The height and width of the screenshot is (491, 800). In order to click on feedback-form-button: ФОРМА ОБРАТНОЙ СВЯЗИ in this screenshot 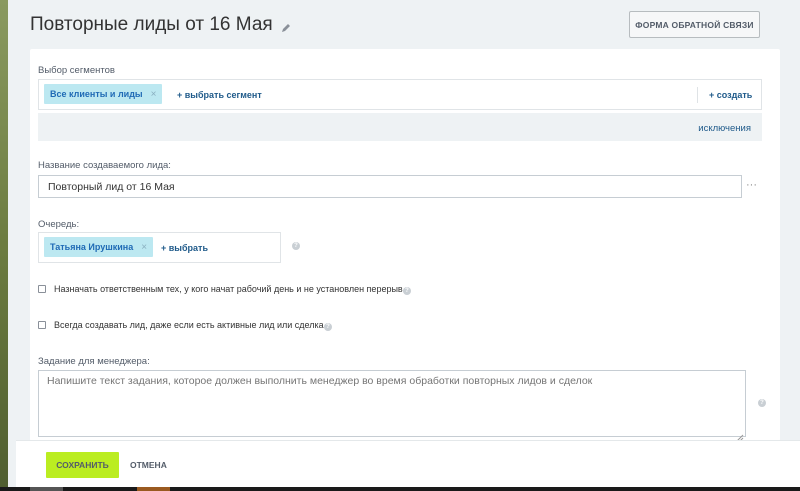, I will do `click(694, 24)`.